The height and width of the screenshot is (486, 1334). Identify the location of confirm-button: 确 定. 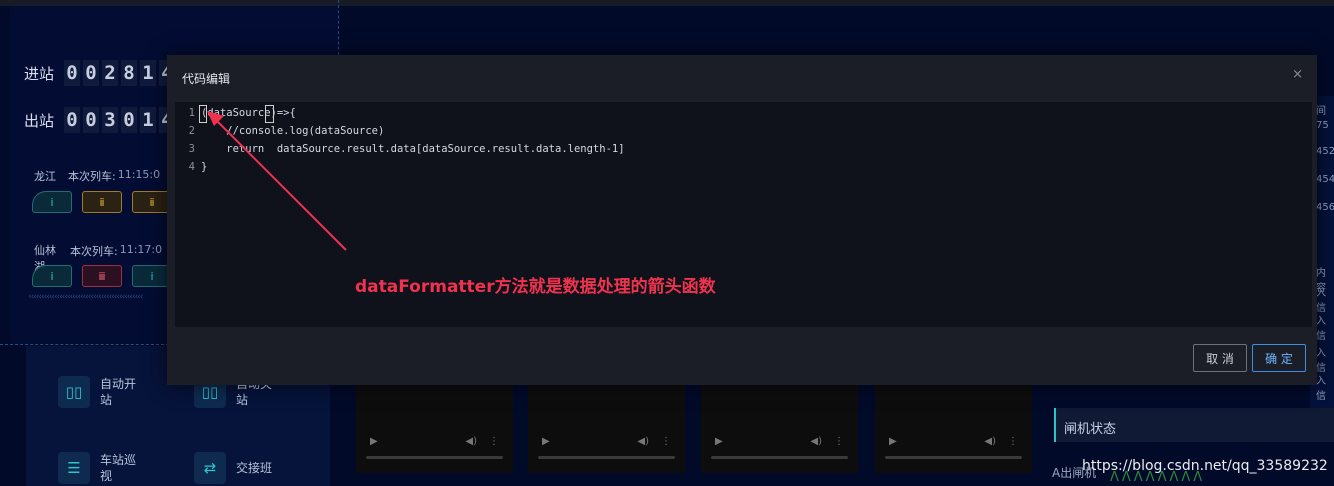
(1279, 358).